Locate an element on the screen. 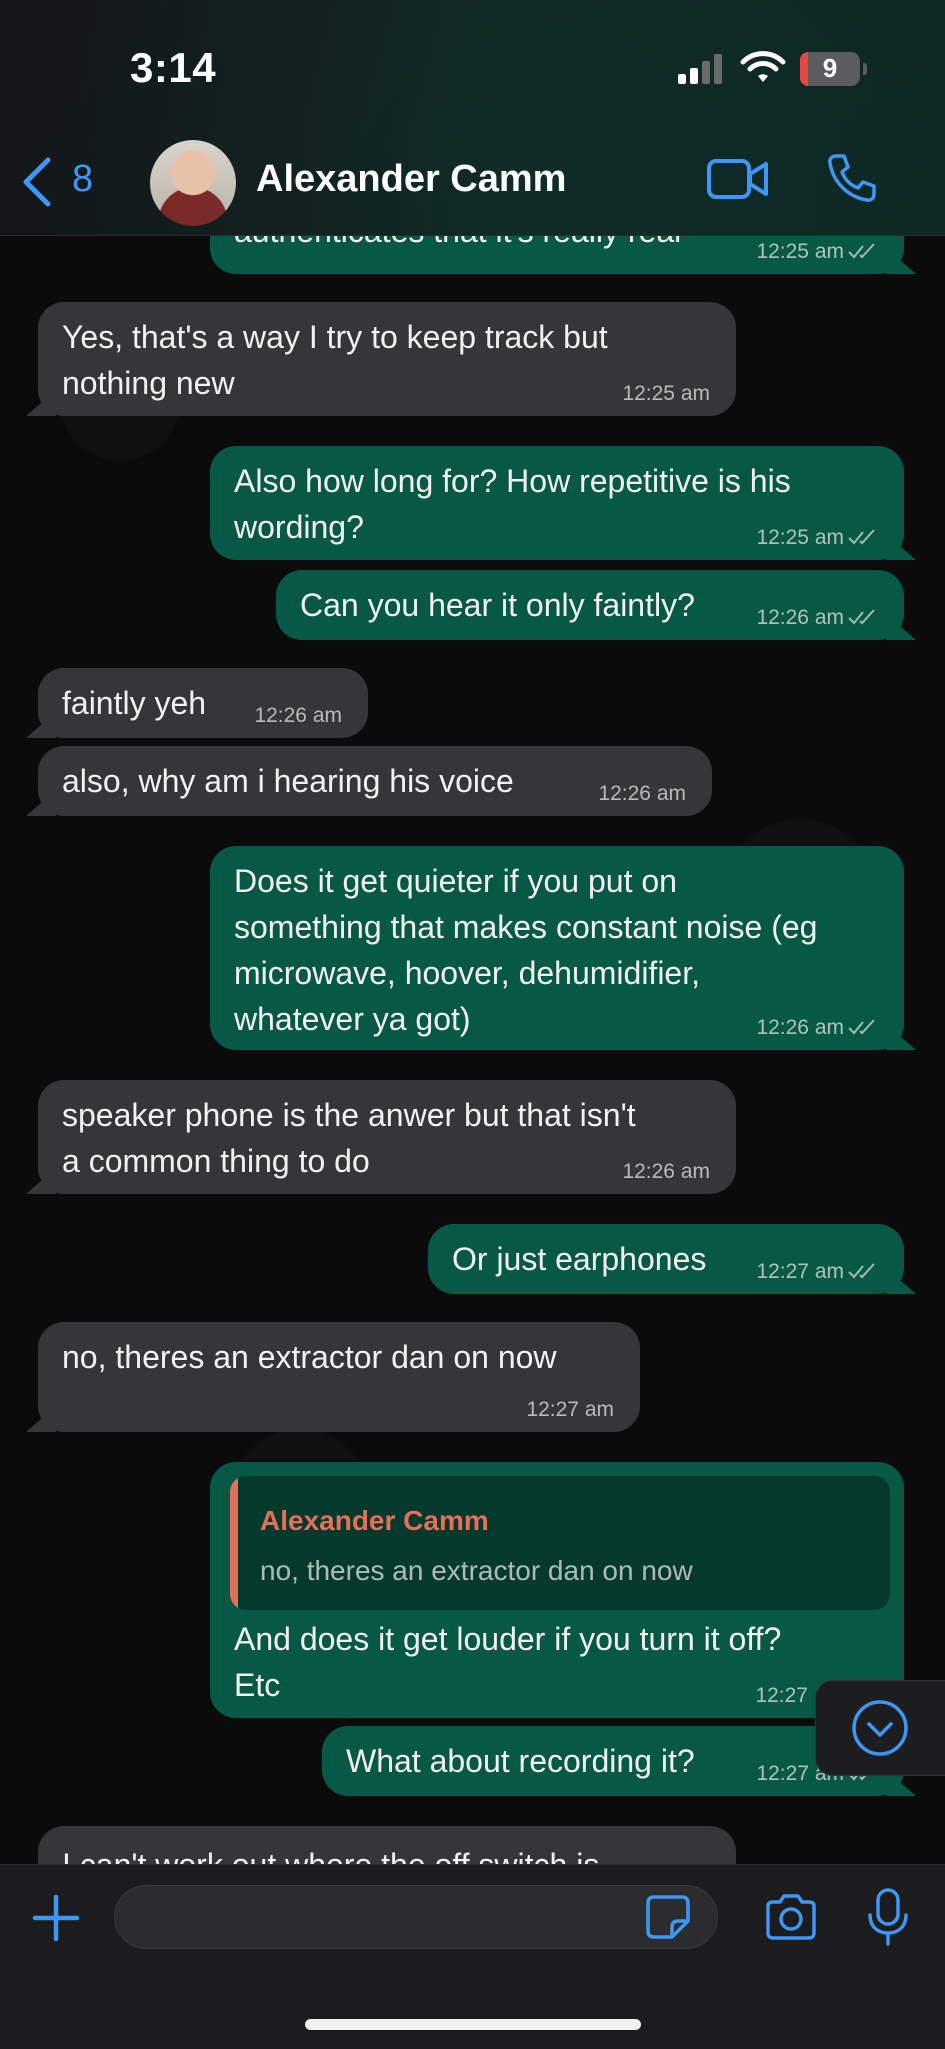  message-text: Can you hear it only faintly? is located at coordinates (497, 605).